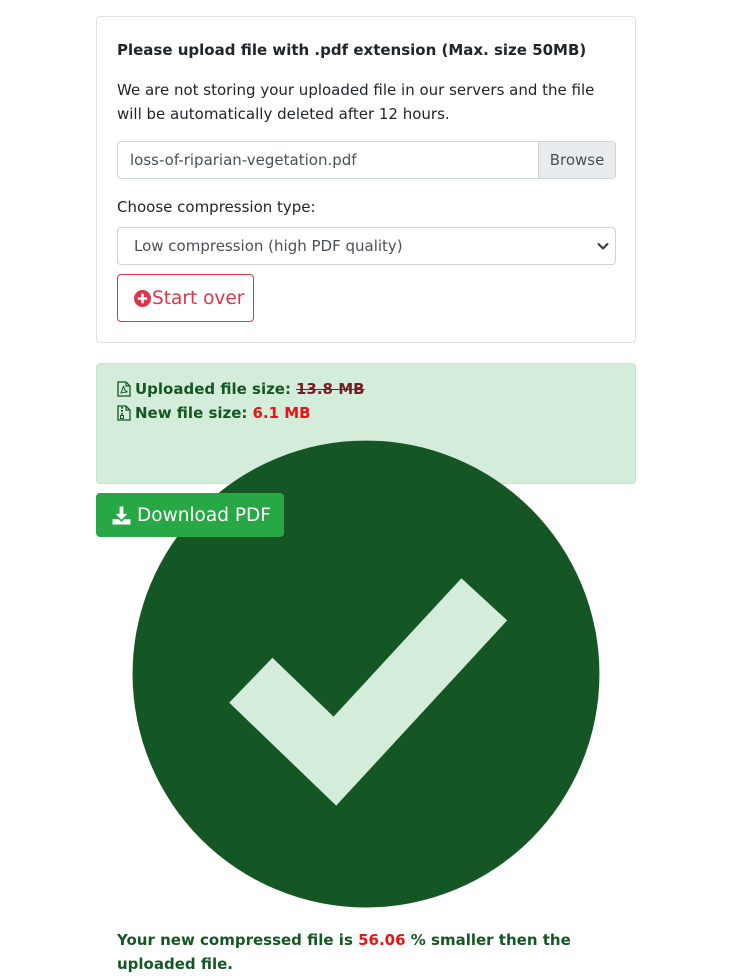 This screenshot has height=976, width=730. Describe the element at coordinates (243, 160) in the screenshot. I see `file-input-filename: loss-of-riparian-vegetation.pdf` at that location.